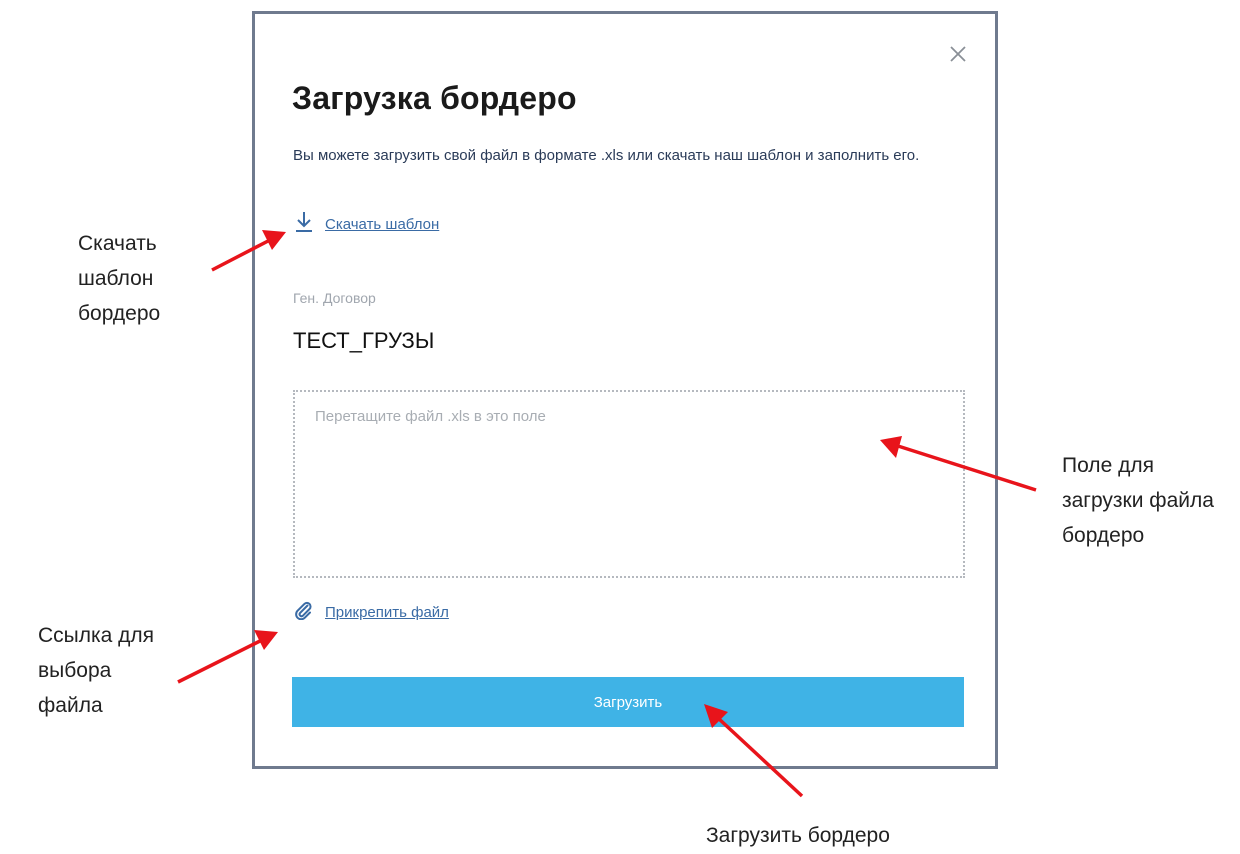 The image size is (1240, 854). I want to click on paperclip-icon, so click(303, 612).